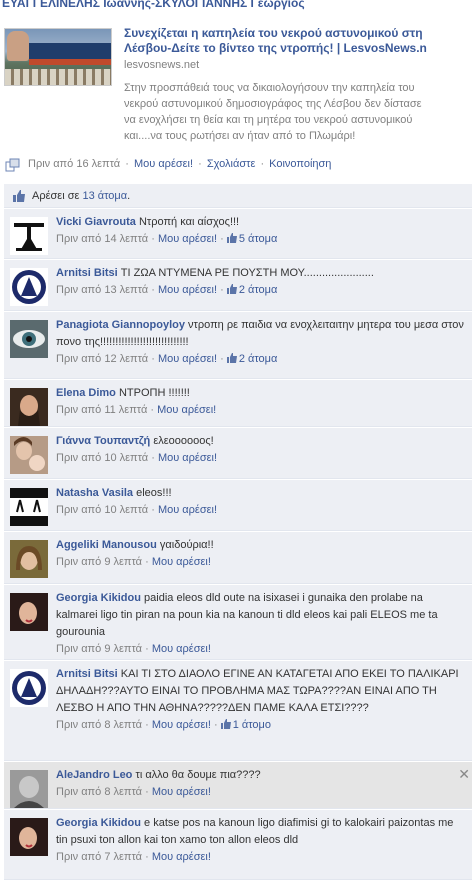  I want to click on likes-count-link: 13 άτομα, so click(104, 196).